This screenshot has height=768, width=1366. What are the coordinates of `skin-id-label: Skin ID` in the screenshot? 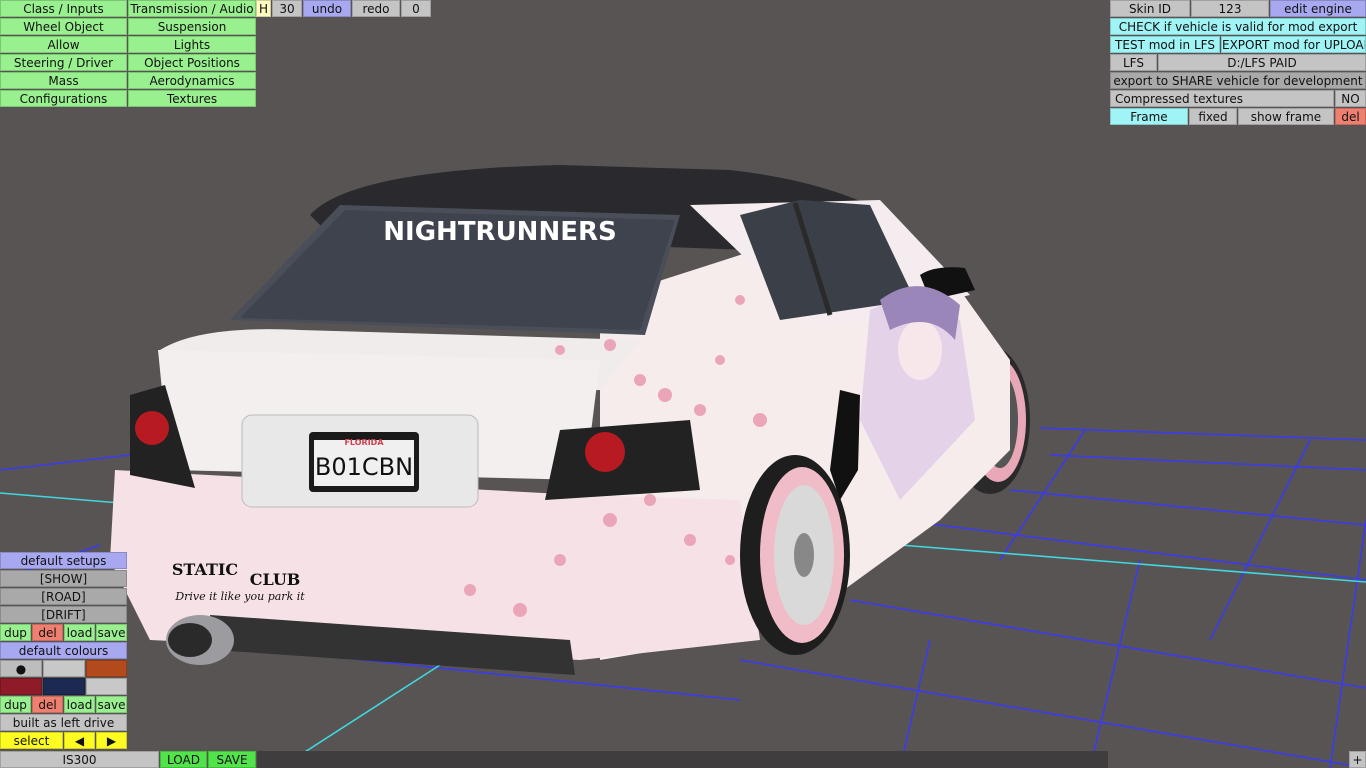 It's located at (1150, 8).